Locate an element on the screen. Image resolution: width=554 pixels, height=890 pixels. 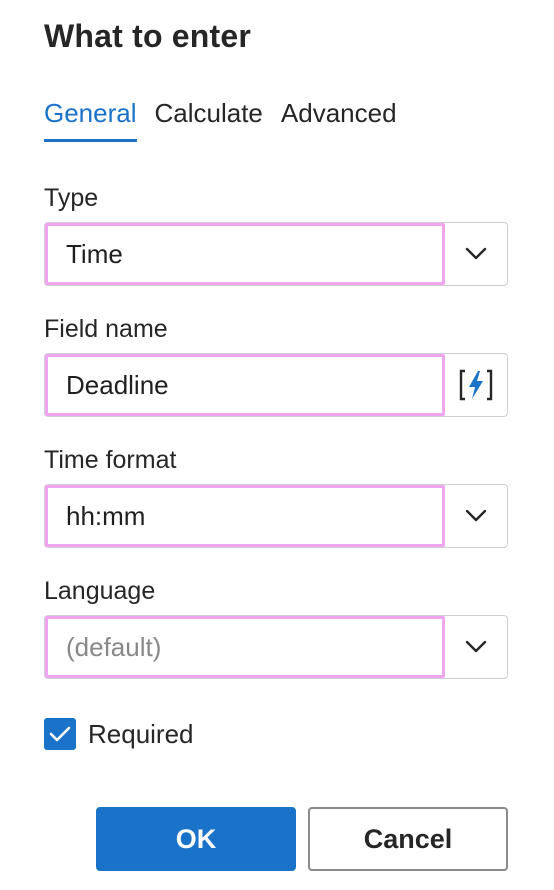
required-checkbox is located at coordinates (60, 734).